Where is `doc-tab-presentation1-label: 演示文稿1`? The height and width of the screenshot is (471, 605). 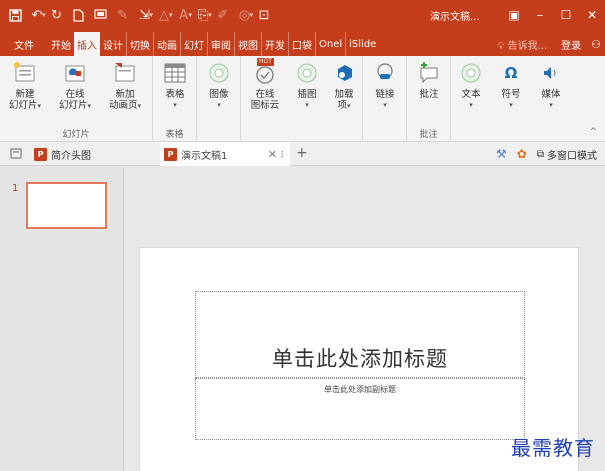
doc-tab-presentation1-label: 演示文稿1 is located at coordinates (204, 156).